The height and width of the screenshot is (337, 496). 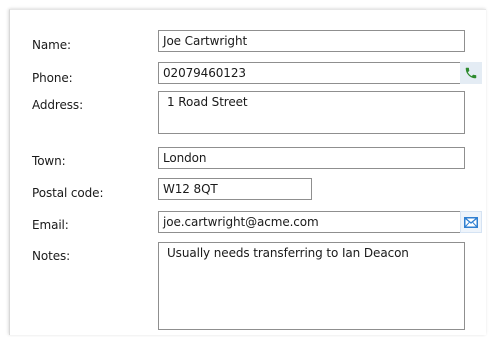 What do you see at coordinates (49, 161) in the screenshot?
I see `town-label: Town:` at bounding box center [49, 161].